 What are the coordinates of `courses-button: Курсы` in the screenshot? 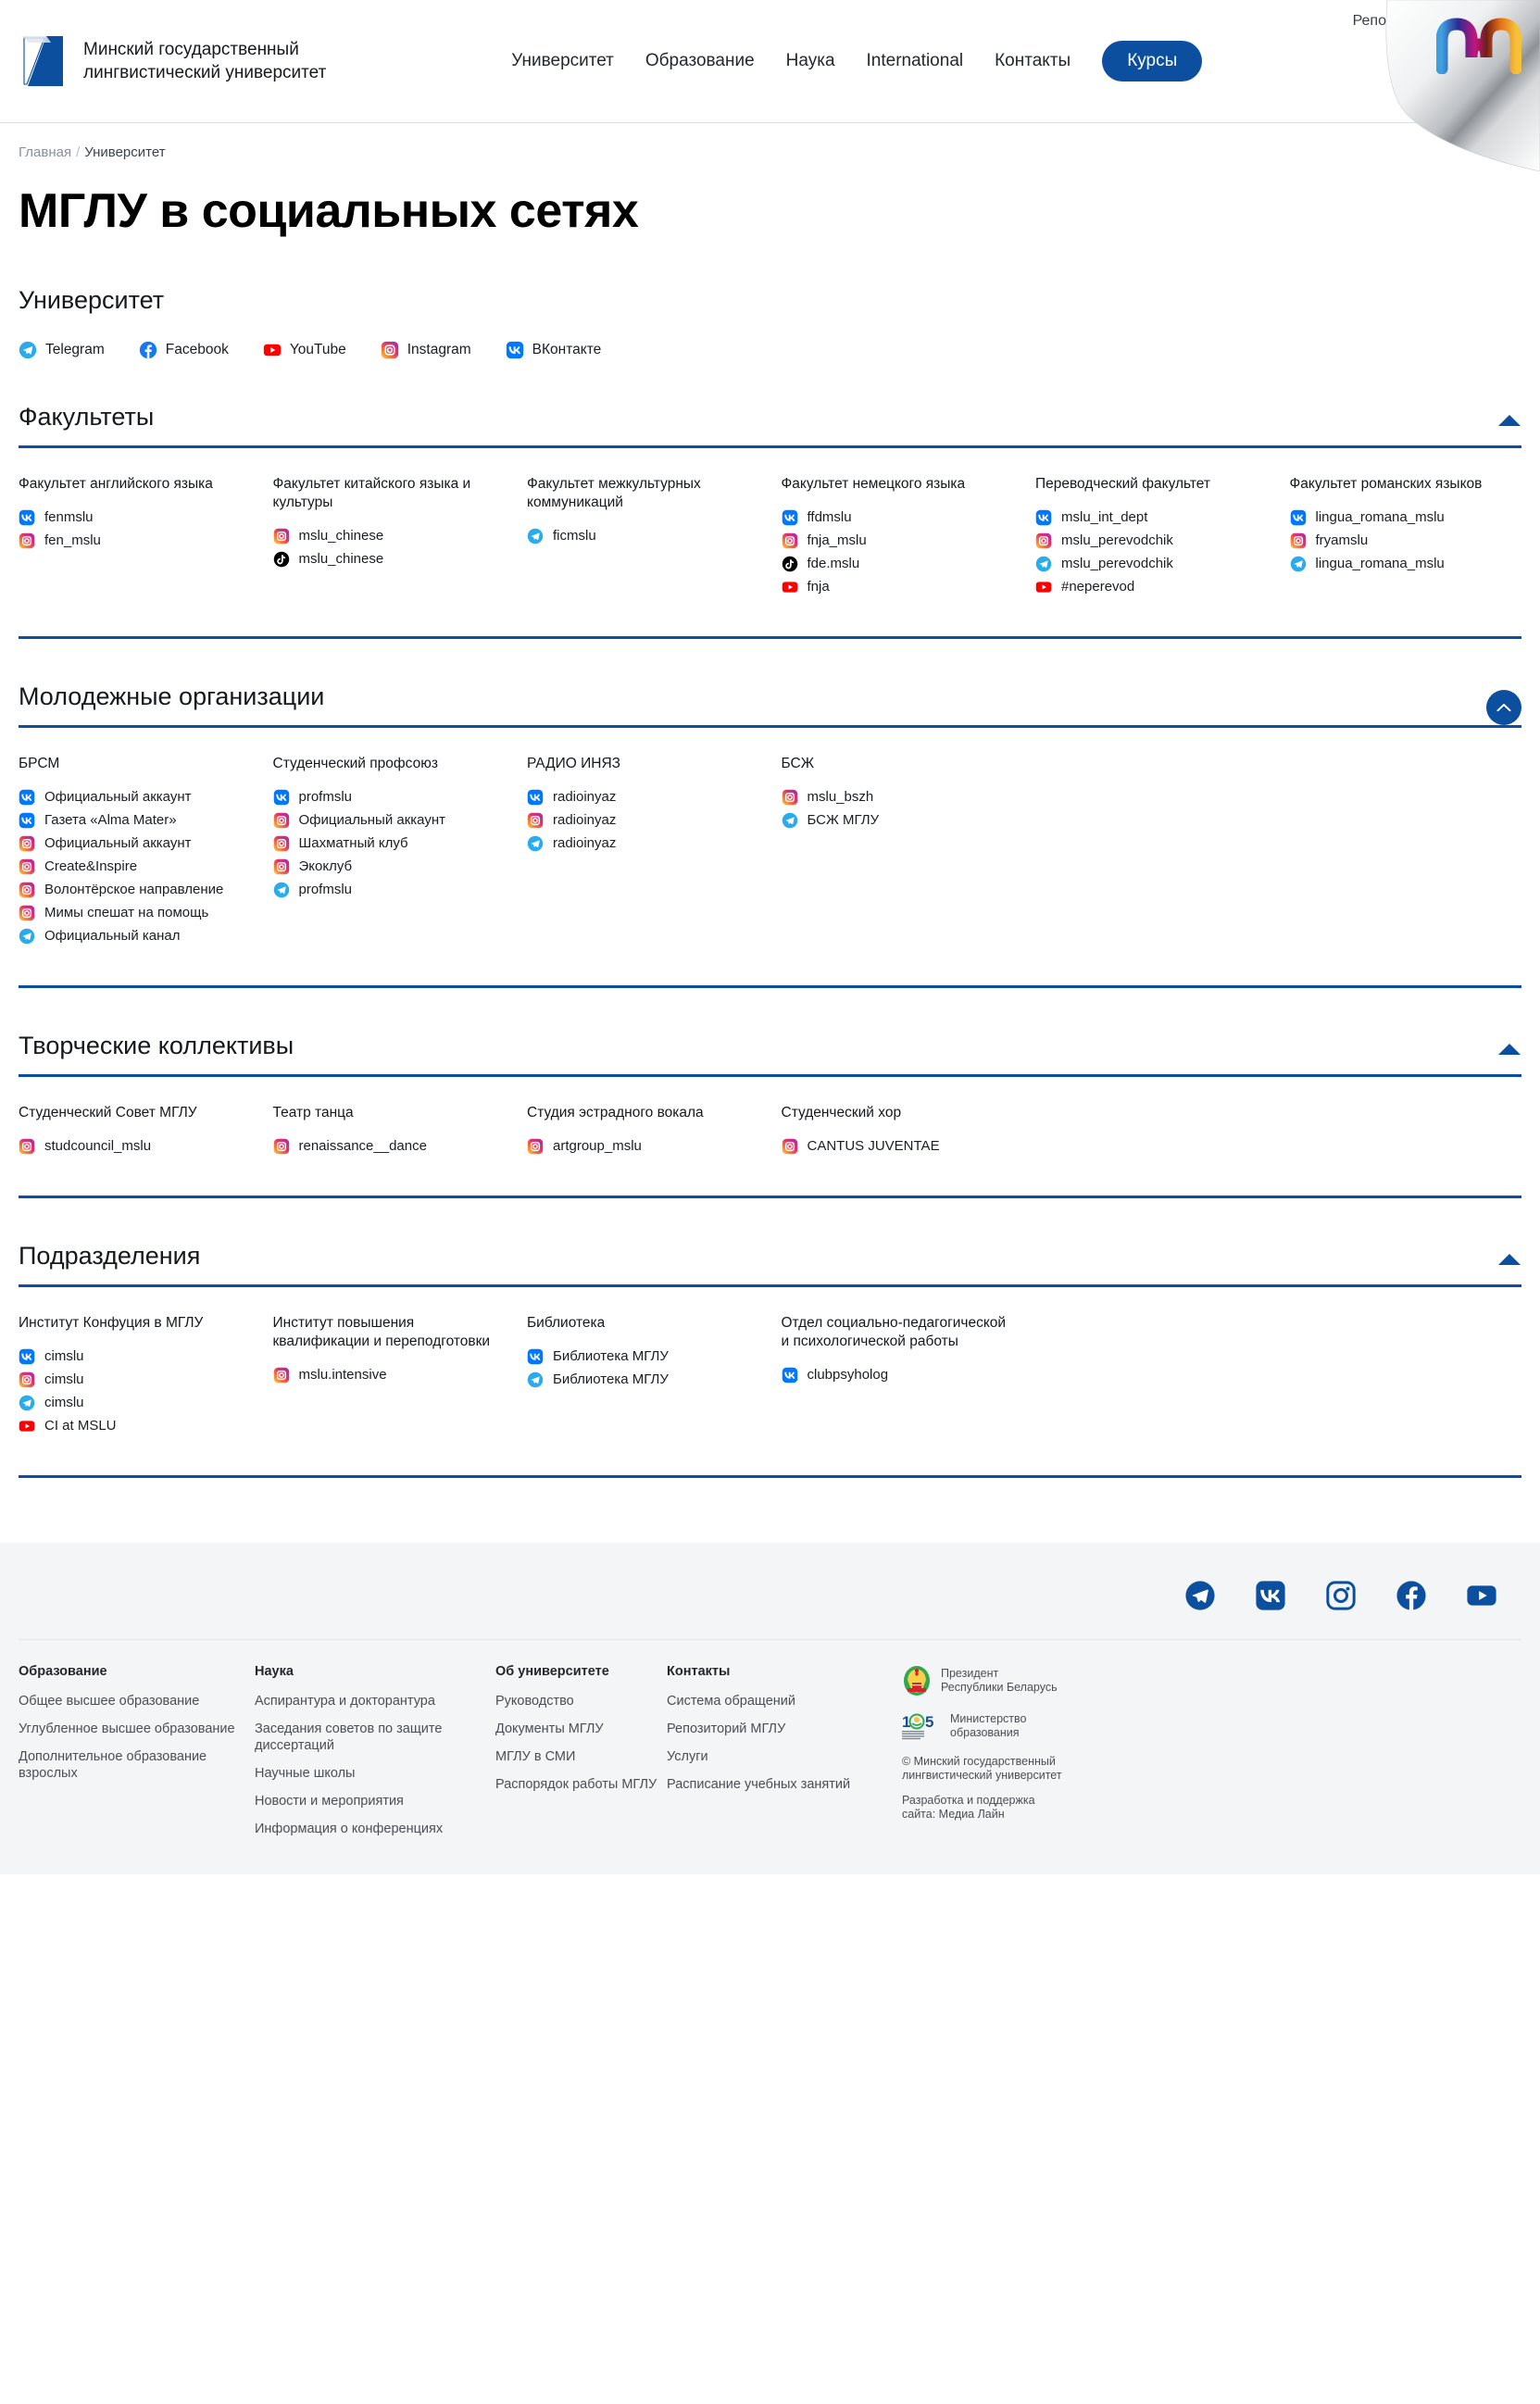 It's located at (1152, 61).